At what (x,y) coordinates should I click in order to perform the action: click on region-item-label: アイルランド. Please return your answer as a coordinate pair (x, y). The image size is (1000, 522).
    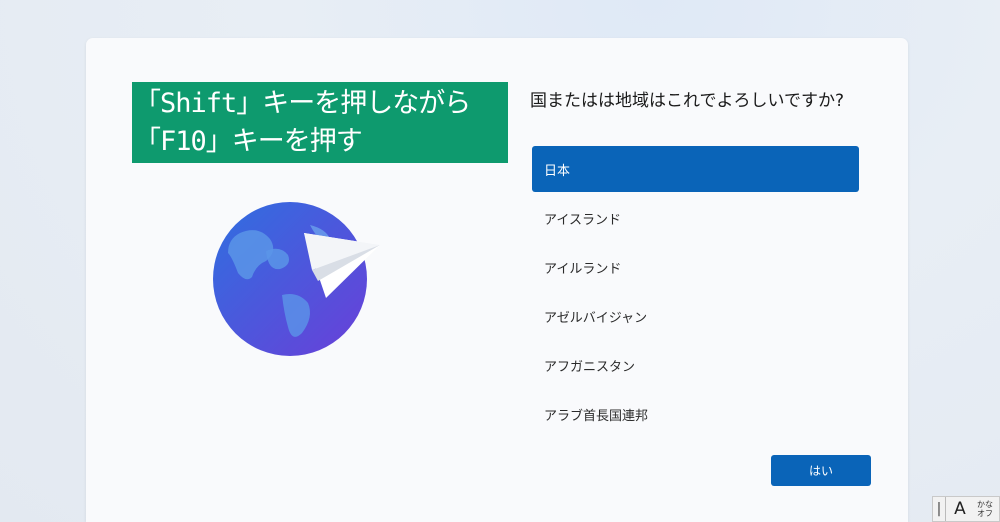
    Looking at the image, I should click on (583, 269).